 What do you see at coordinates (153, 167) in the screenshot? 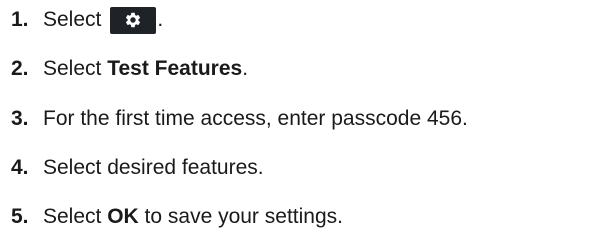
I see `step-text: Select desired features.` at bounding box center [153, 167].